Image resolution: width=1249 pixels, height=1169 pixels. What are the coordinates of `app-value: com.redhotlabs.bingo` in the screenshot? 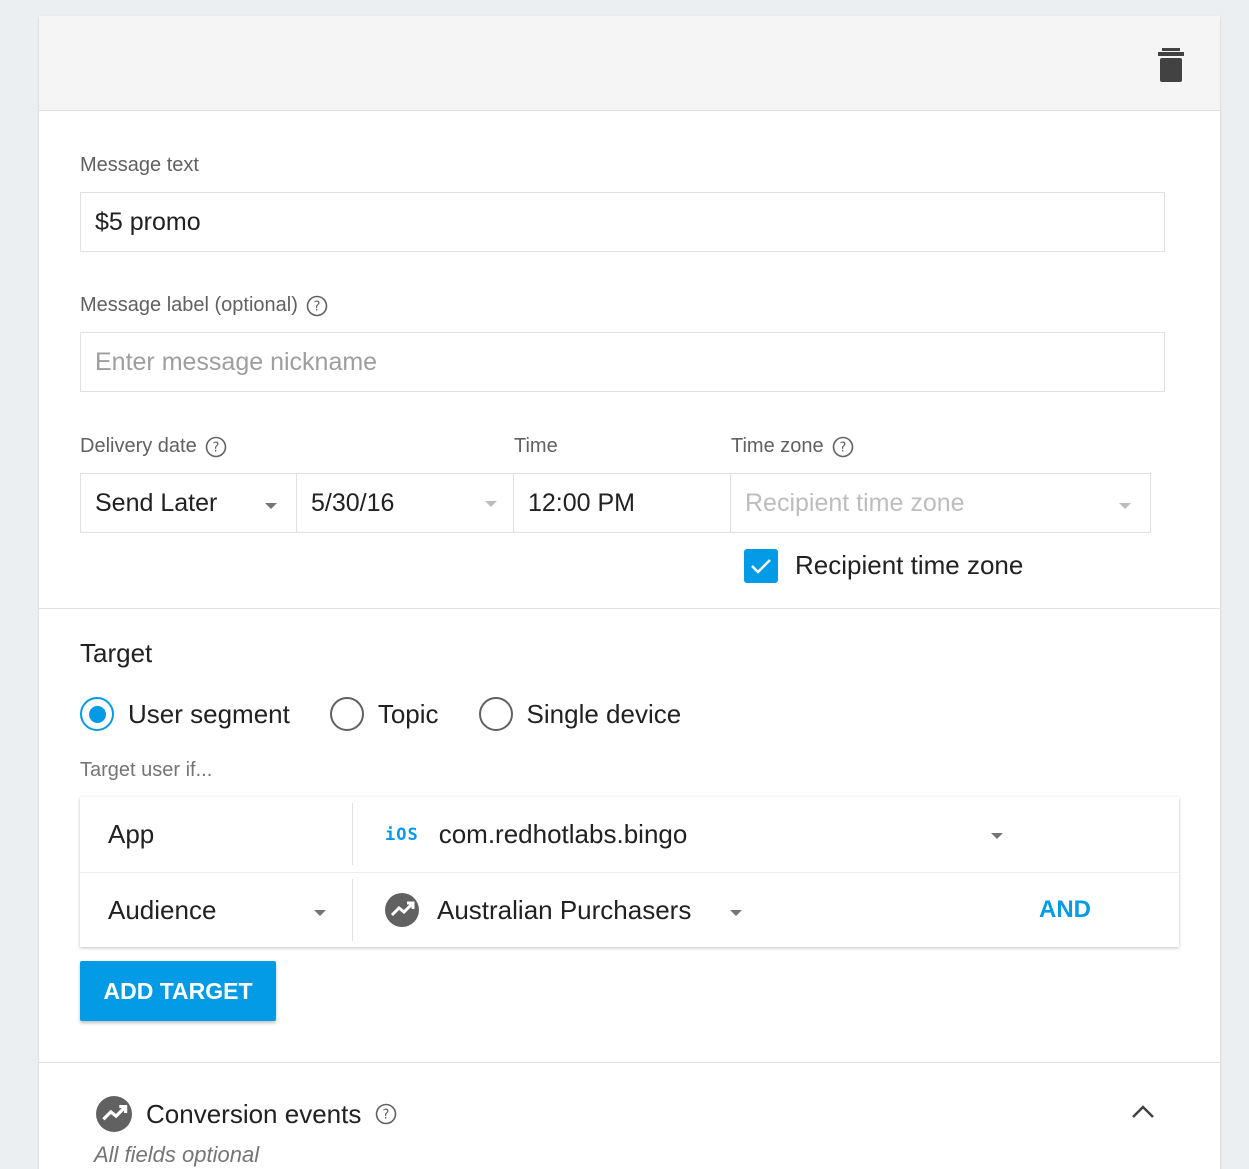 It's located at (563, 834).